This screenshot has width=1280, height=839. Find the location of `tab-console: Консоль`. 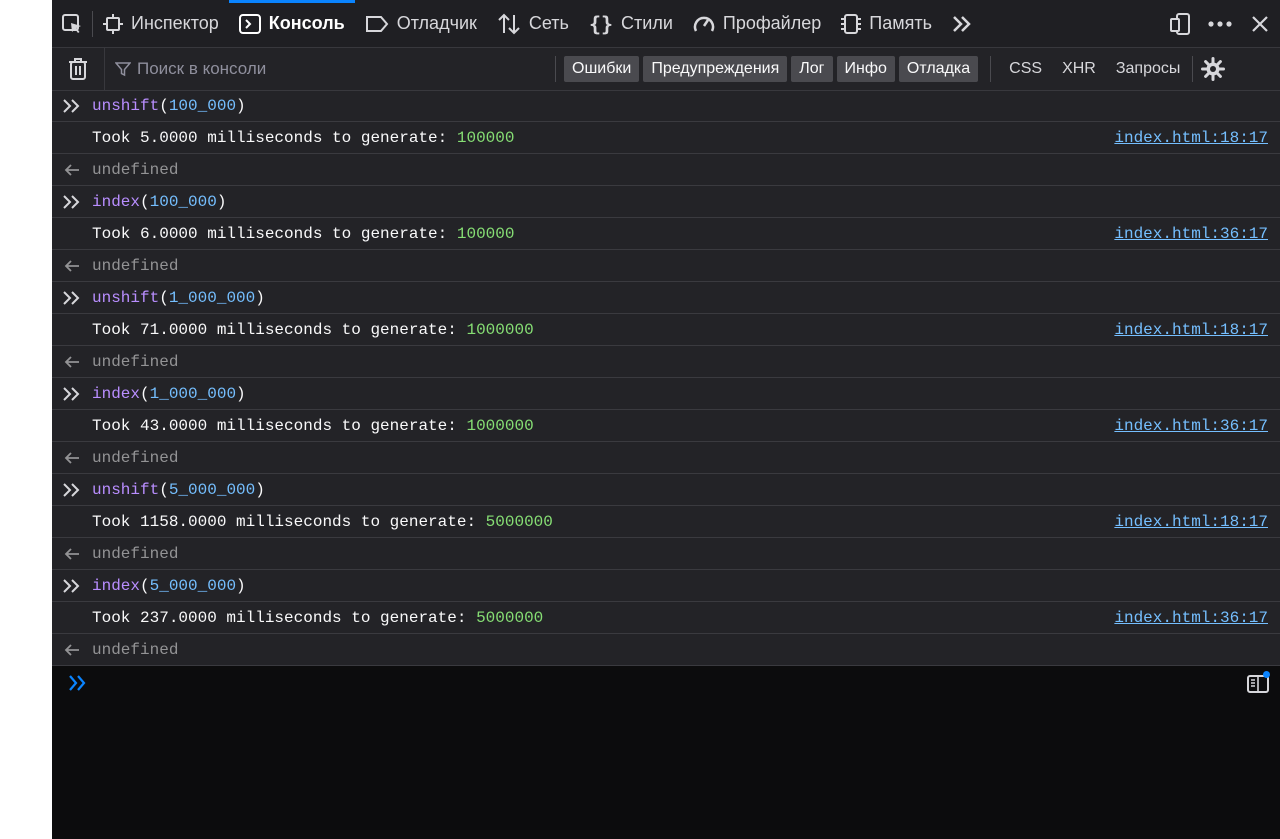

tab-console: Консоль is located at coordinates (291, 23).